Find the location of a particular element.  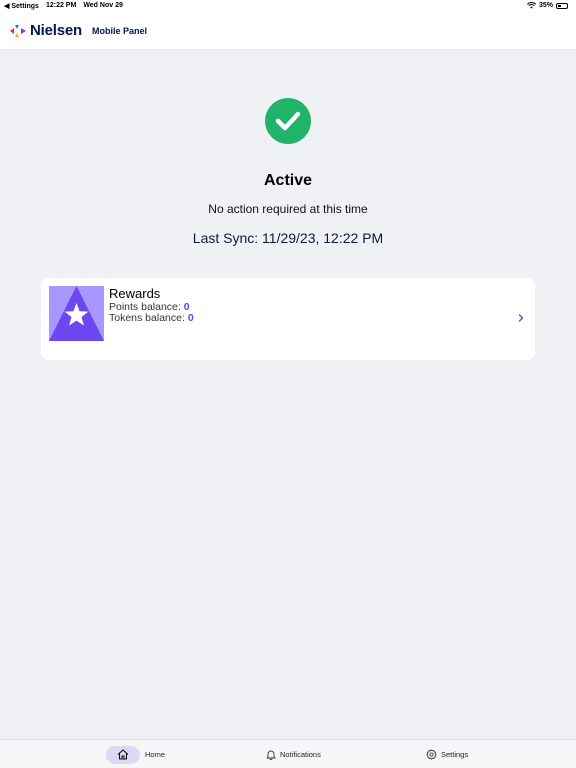

nielsen-logo-icon is located at coordinates (18, 30).